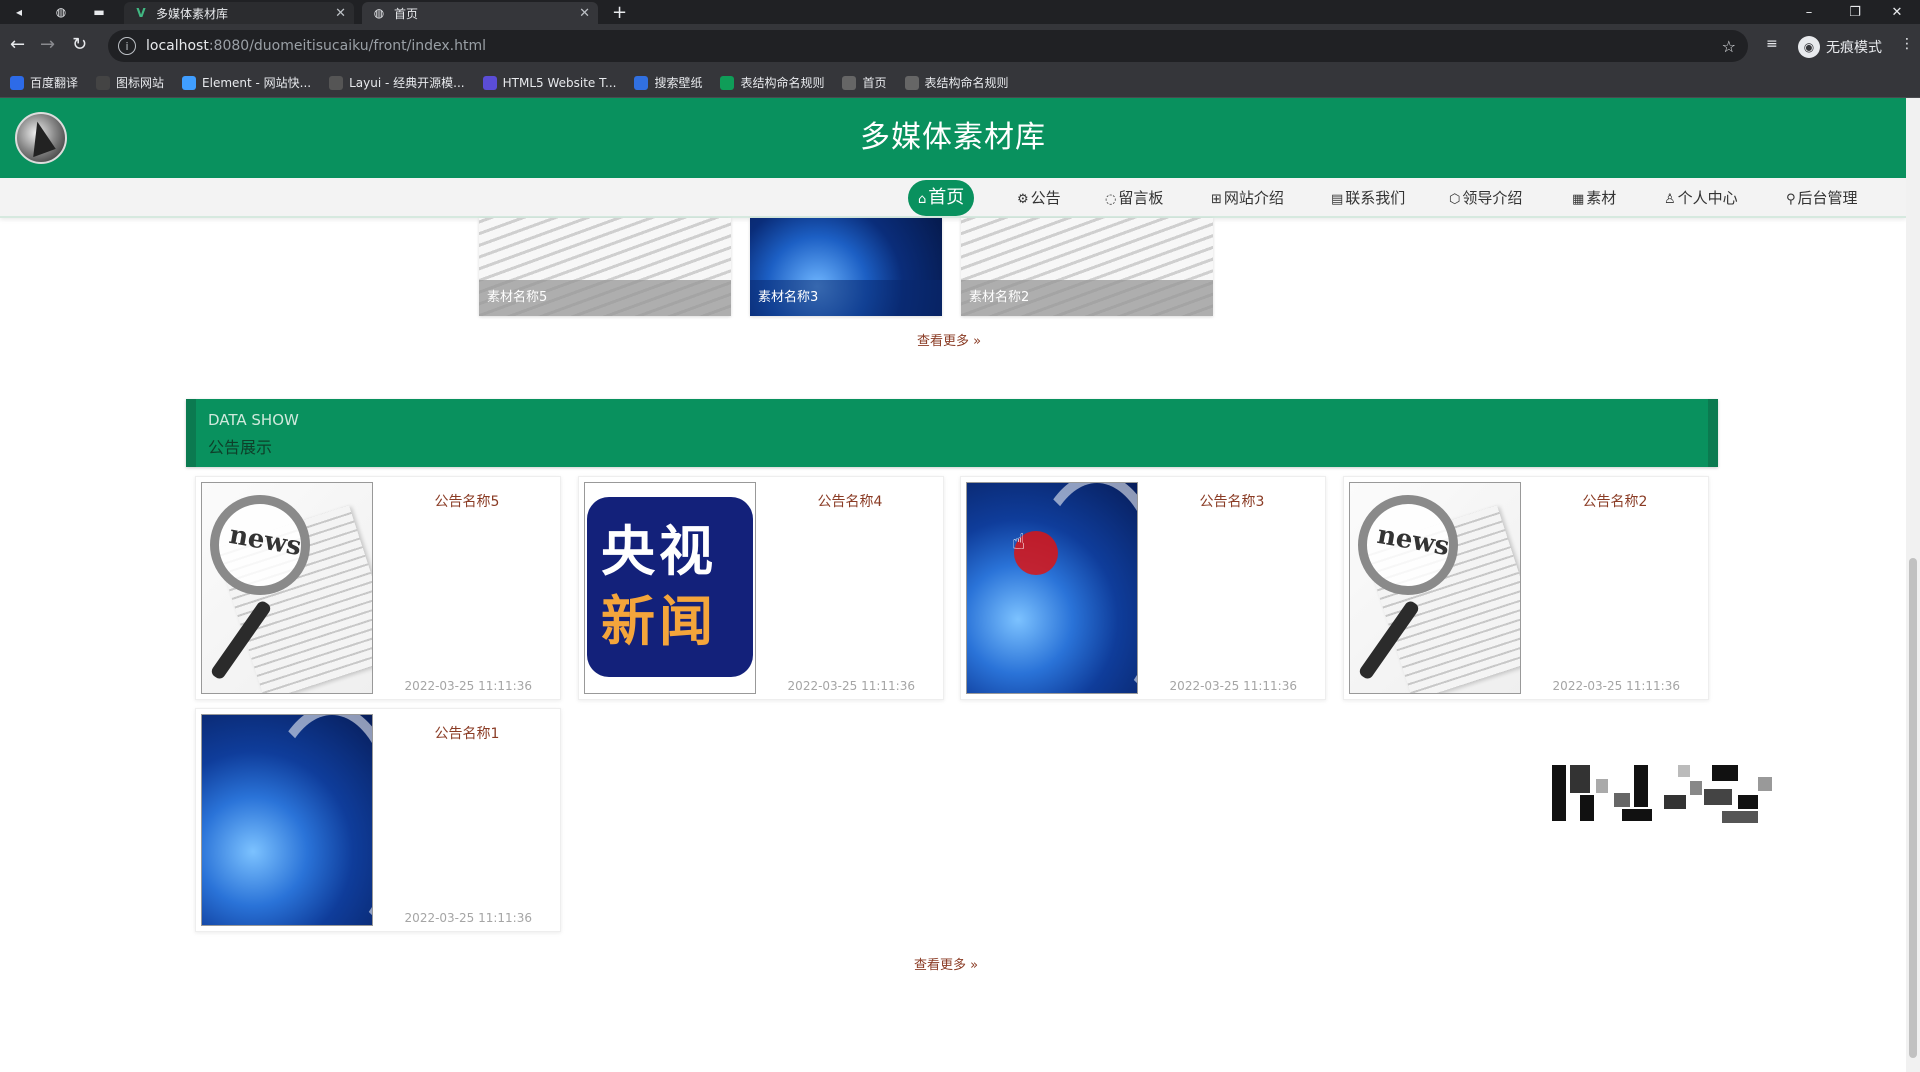 The height and width of the screenshot is (1072, 1920). What do you see at coordinates (480, 13) in the screenshot?
I see `tab-home: ◍ 首页 ✕` at bounding box center [480, 13].